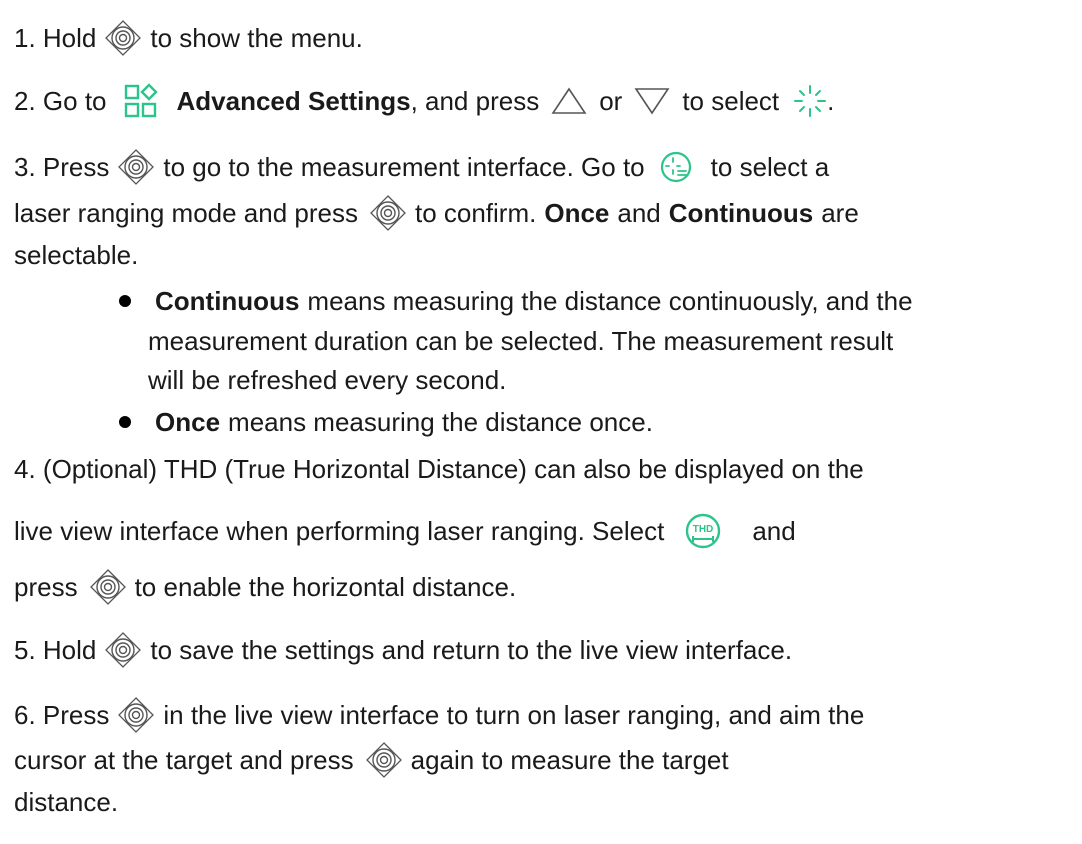 This screenshot has height=844, width=1082. I want to click on bullet-1-text-c: will be refreshed every second., so click(327, 380).